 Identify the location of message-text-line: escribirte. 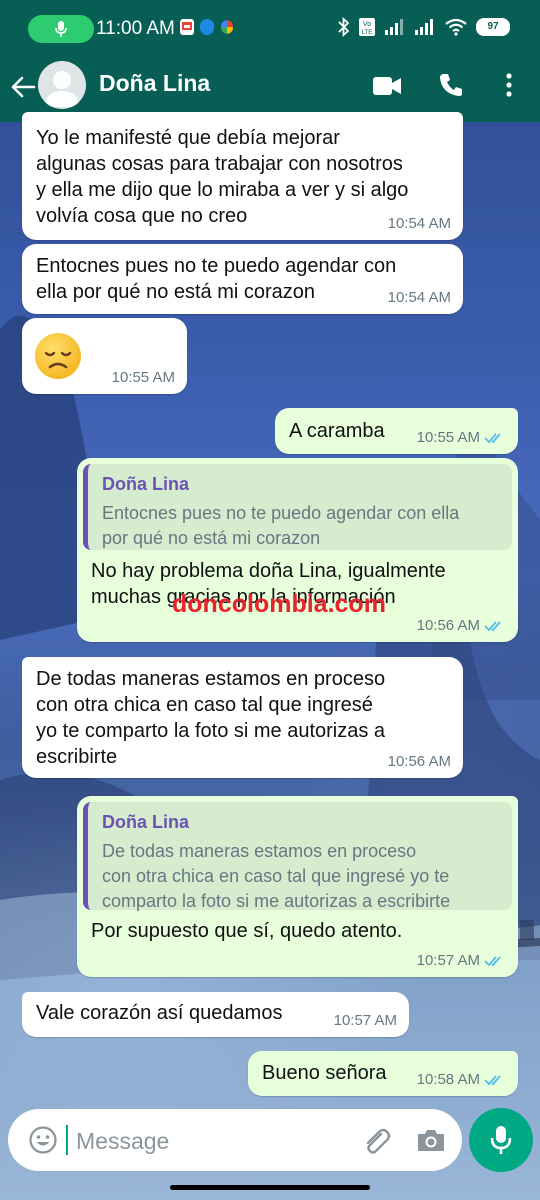
(77, 757).